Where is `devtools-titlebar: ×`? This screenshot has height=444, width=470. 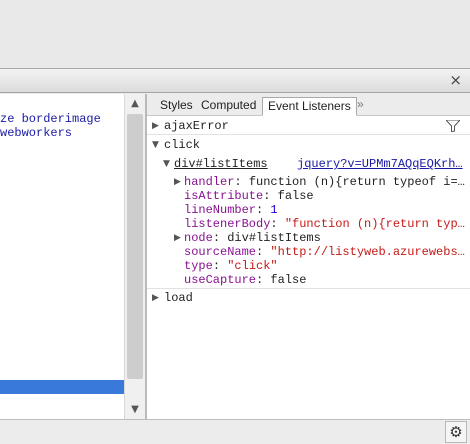 devtools-titlebar: × is located at coordinates (235, 81).